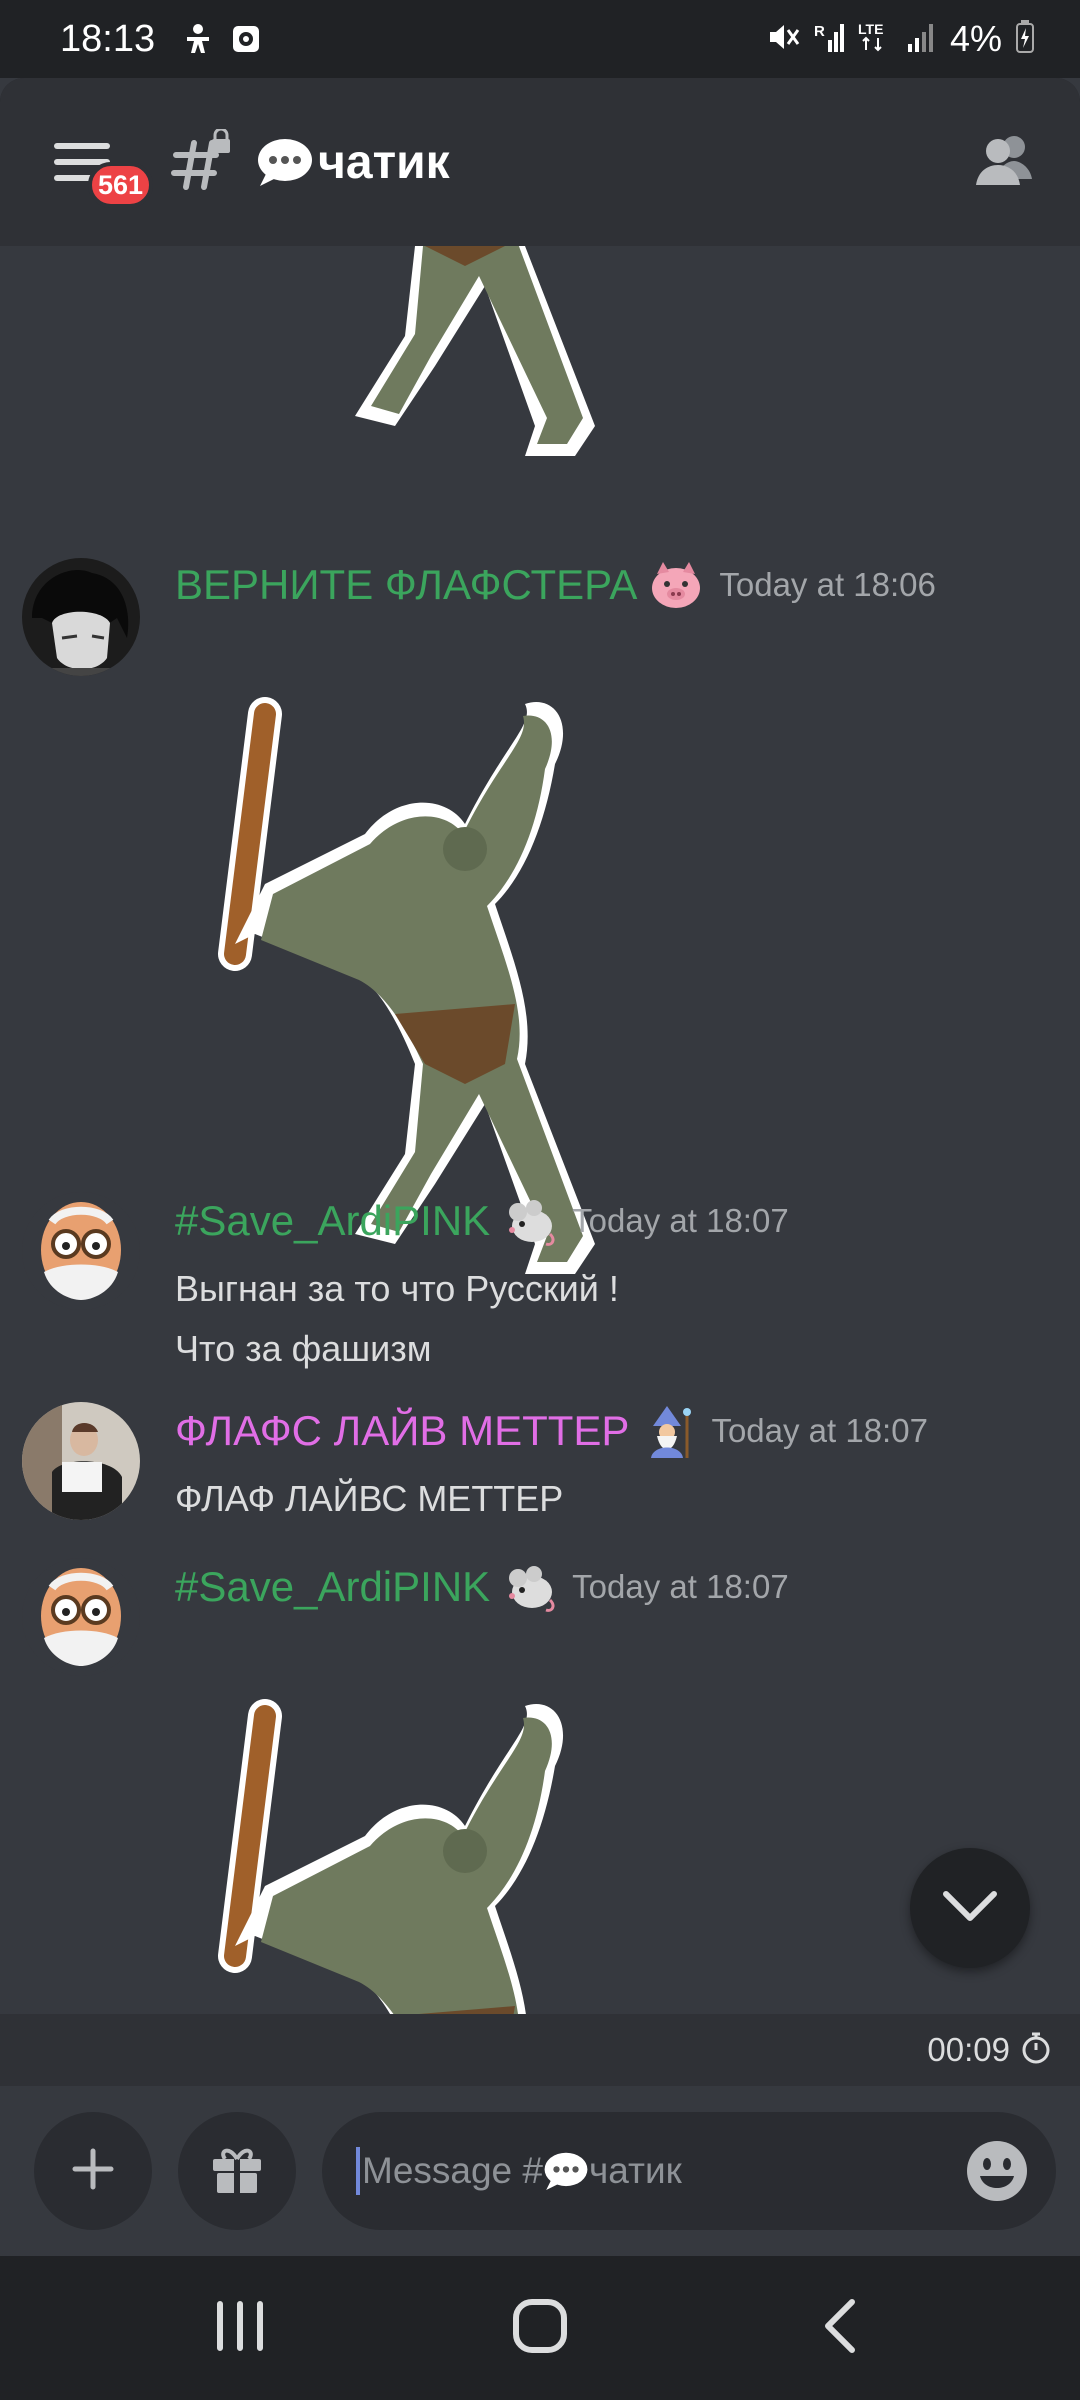 This screenshot has width=1080, height=2400. Describe the element at coordinates (921, 39) in the screenshot. I see `signal-icon` at that location.